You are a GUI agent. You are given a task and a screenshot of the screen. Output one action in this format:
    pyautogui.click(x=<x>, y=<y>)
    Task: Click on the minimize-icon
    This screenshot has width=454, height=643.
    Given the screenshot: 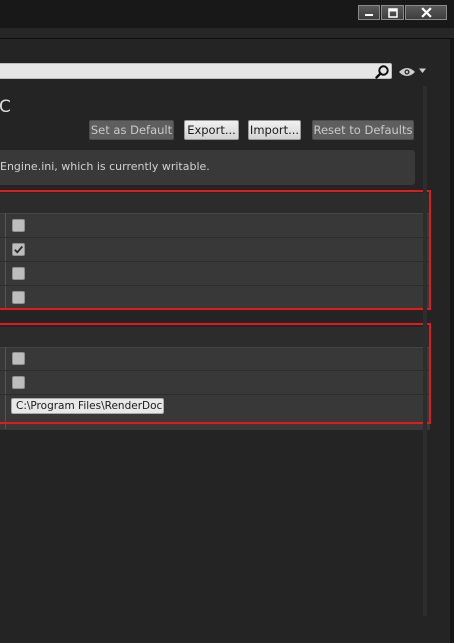 What is the action you would take?
    pyautogui.click(x=369, y=14)
    